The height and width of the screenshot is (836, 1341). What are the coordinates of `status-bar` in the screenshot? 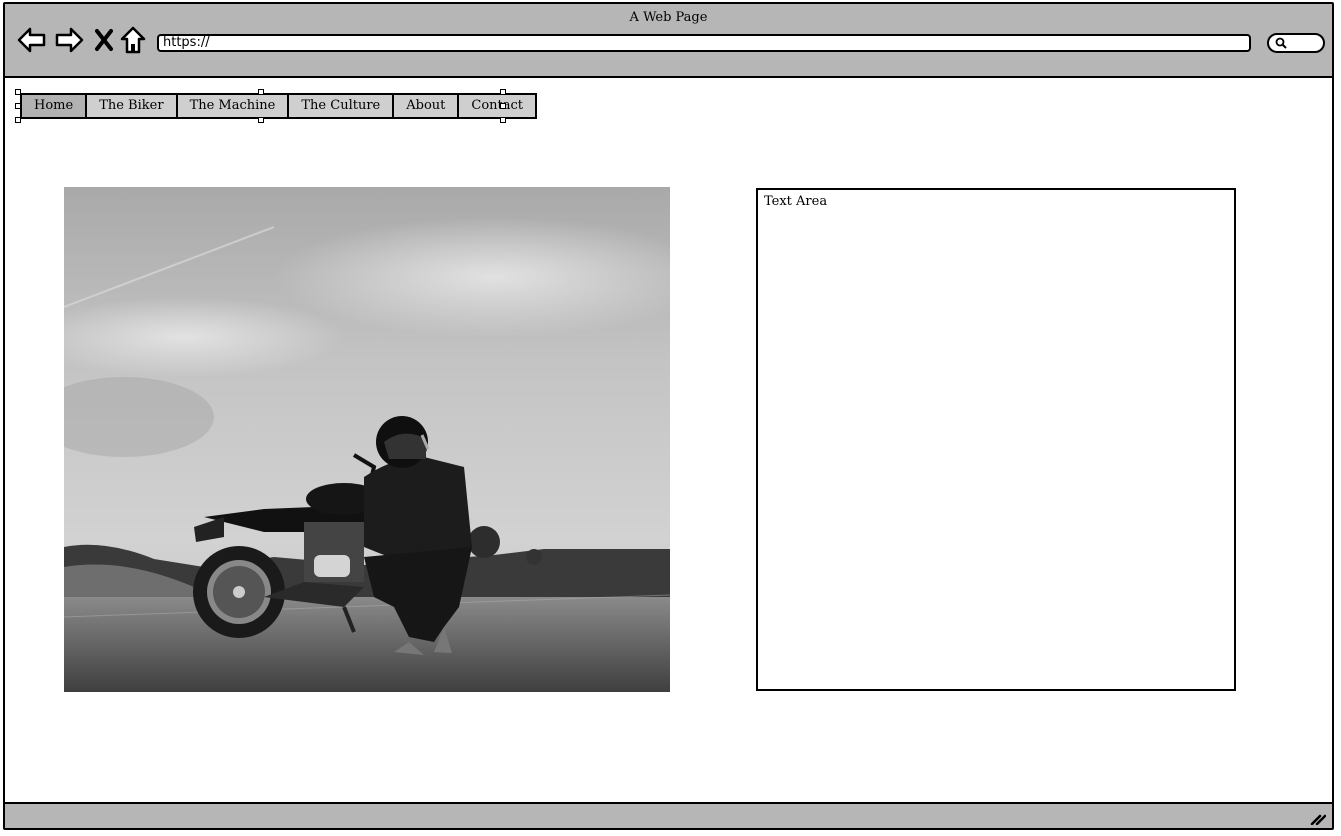 It's located at (668, 815).